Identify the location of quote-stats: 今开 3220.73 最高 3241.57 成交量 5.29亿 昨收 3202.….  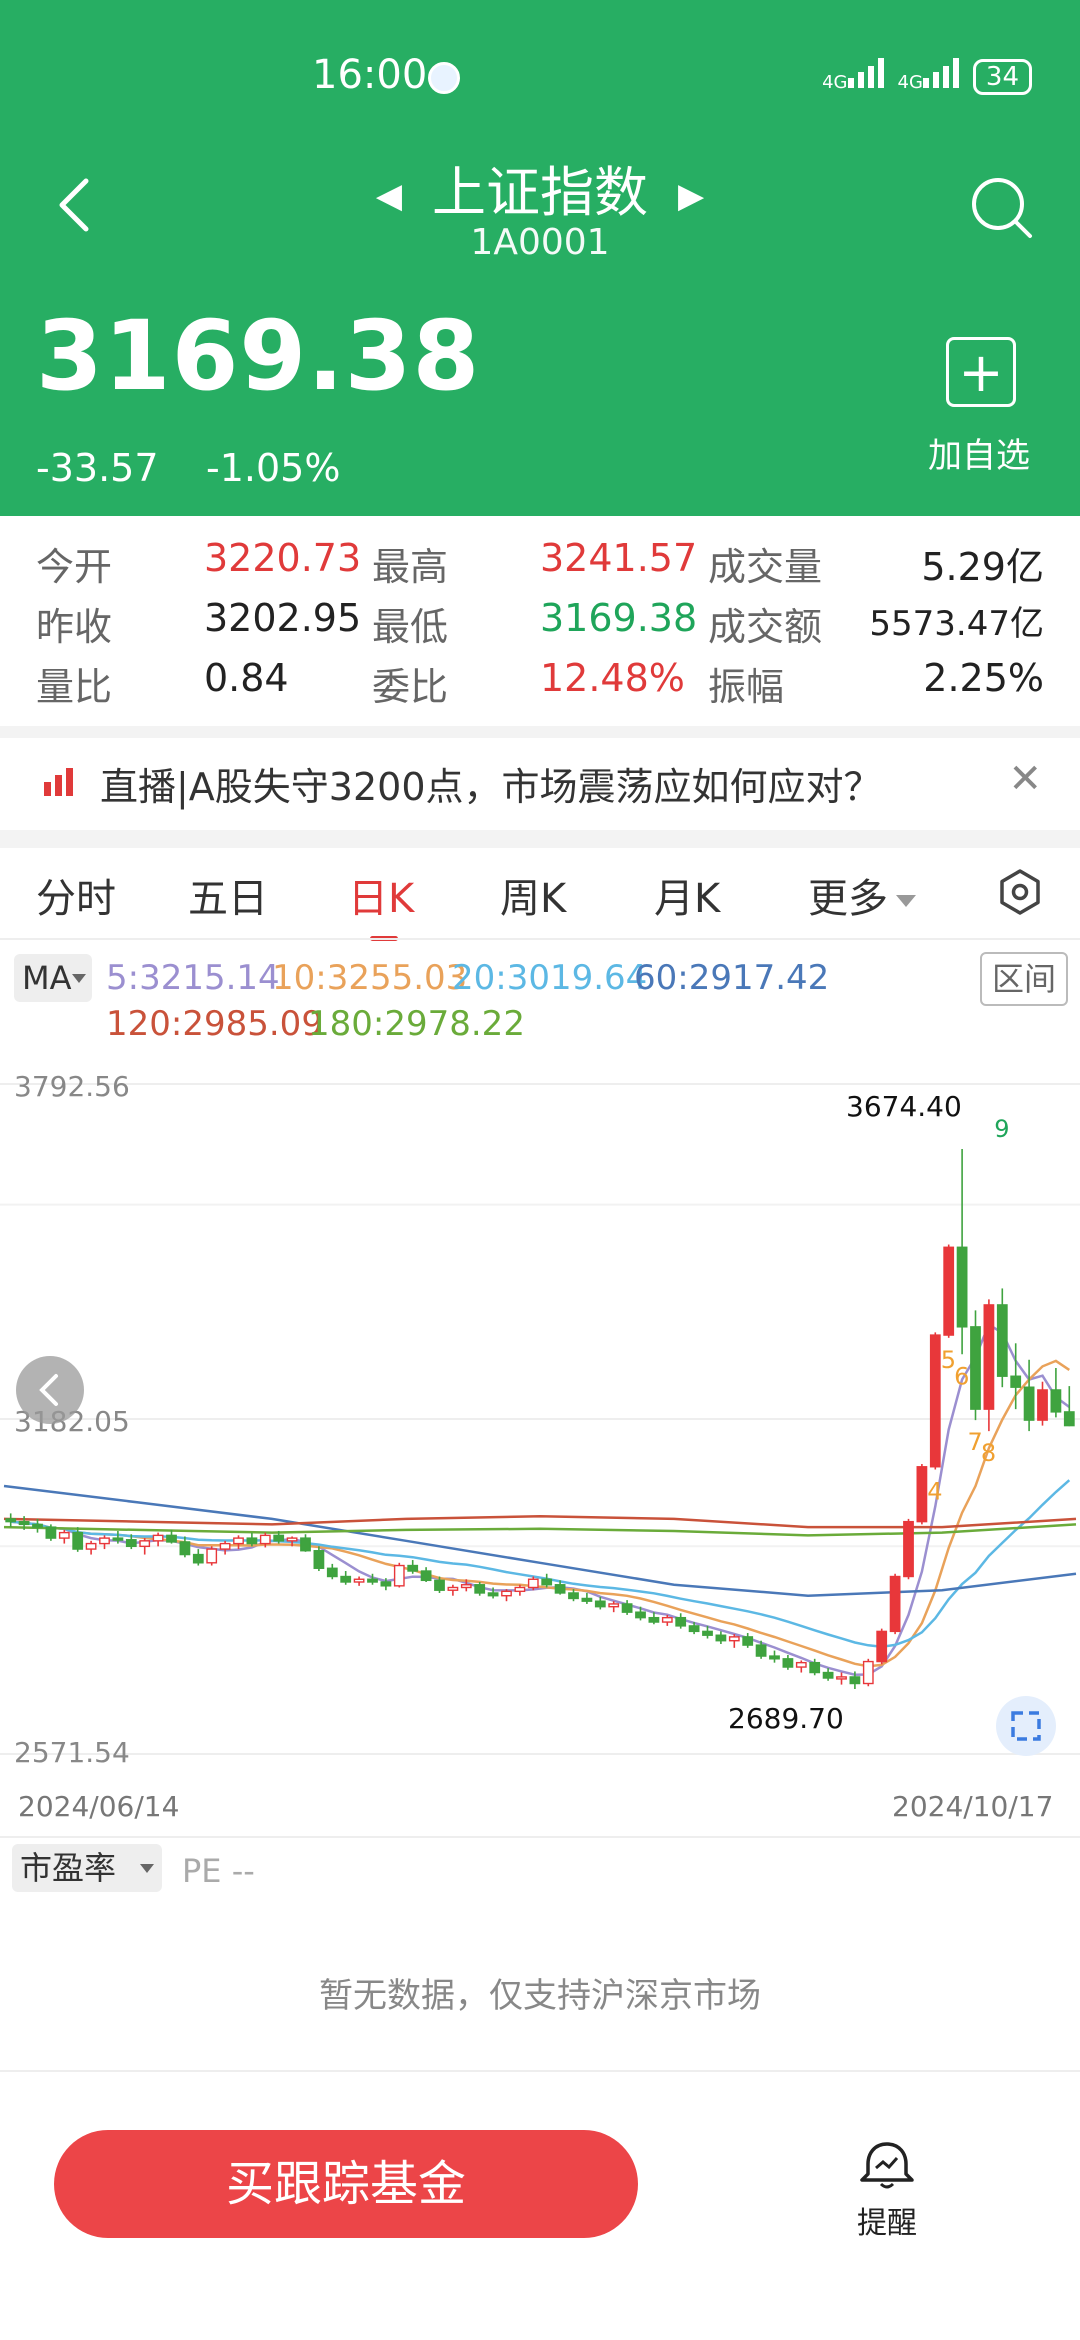
(540, 625).